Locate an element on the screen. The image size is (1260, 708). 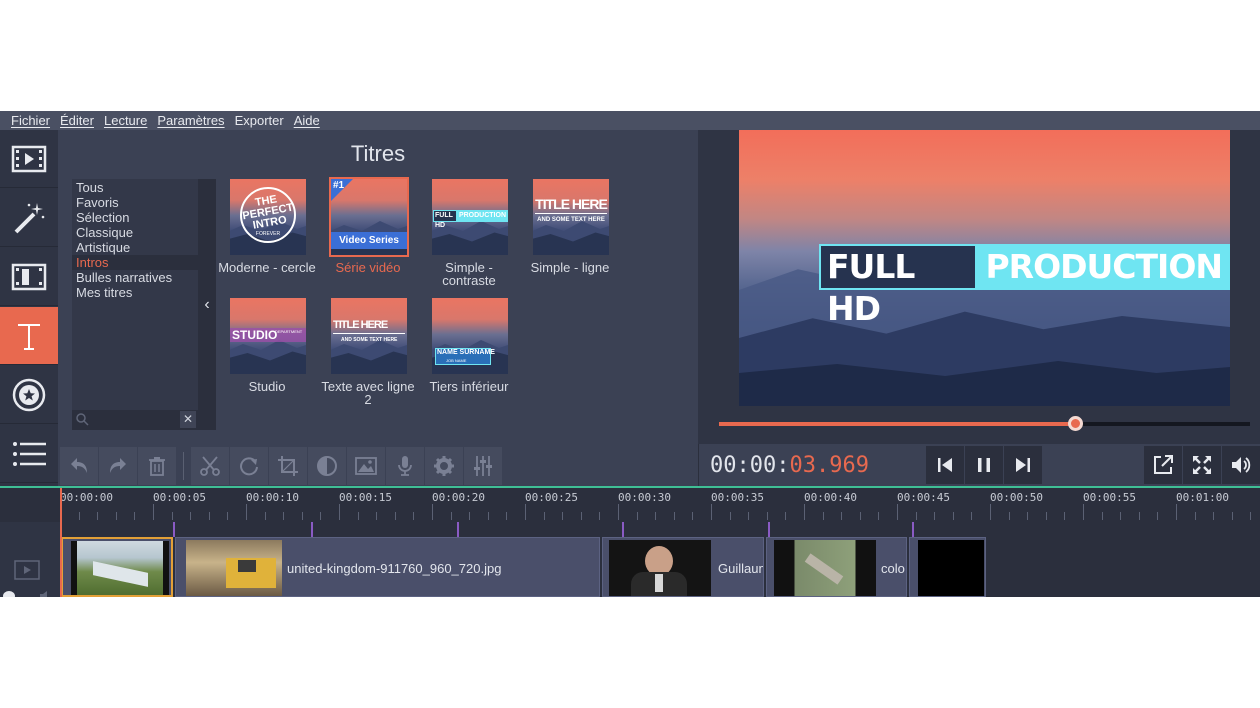
export-preview-button is located at coordinates (1163, 465).